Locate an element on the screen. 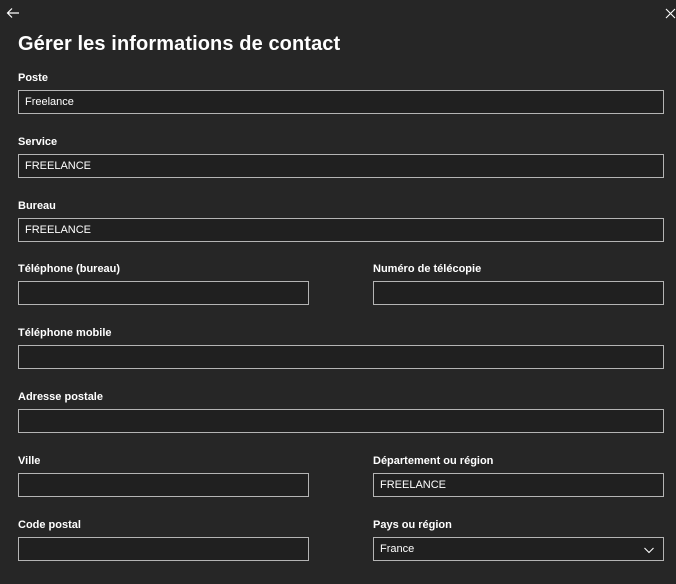 The height and width of the screenshot is (584, 676). adresse-label: Adresse postale is located at coordinates (60, 397).